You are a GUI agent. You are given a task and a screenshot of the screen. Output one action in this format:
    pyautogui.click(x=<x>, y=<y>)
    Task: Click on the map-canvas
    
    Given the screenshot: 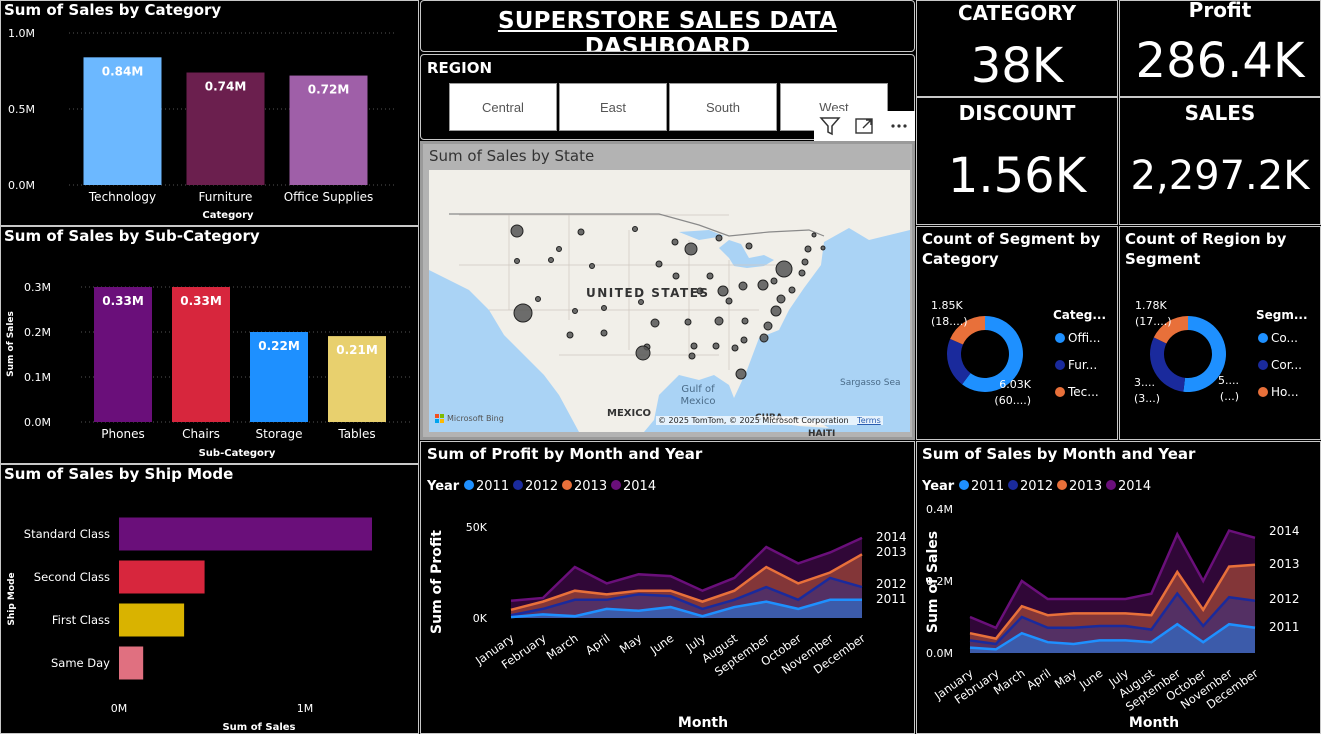 What is the action you would take?
    pyautogui.click(x=669, y=301)
    